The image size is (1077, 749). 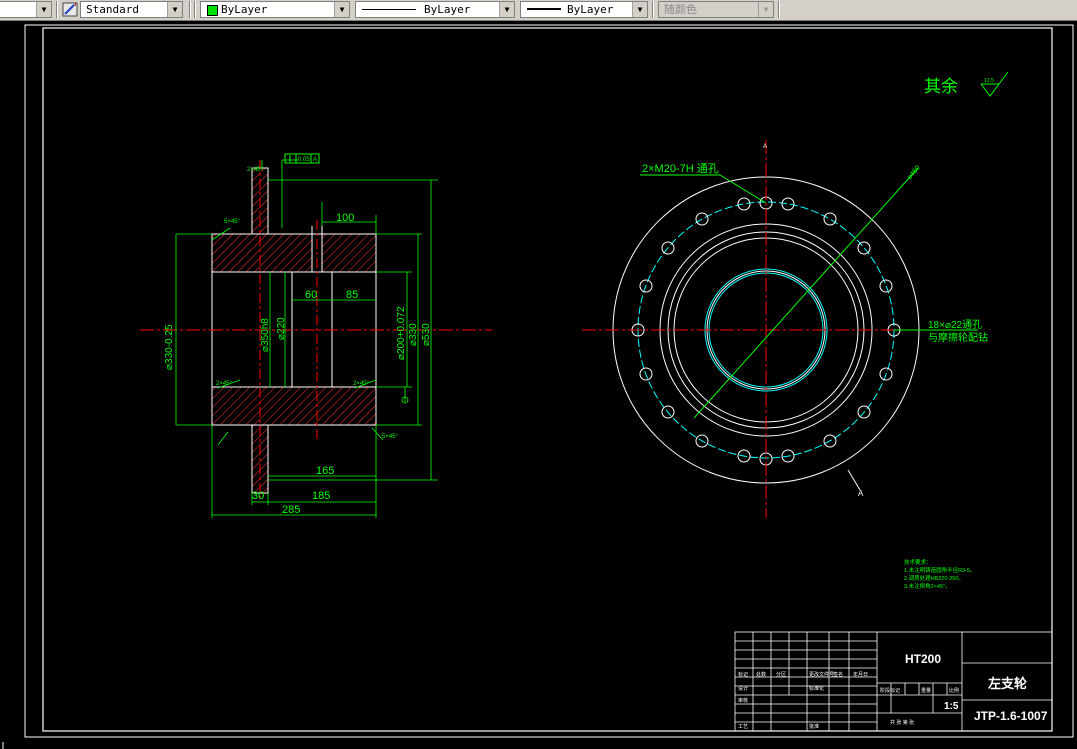 I want to click on tb-zone: 分区, so click(x=781, y=674).